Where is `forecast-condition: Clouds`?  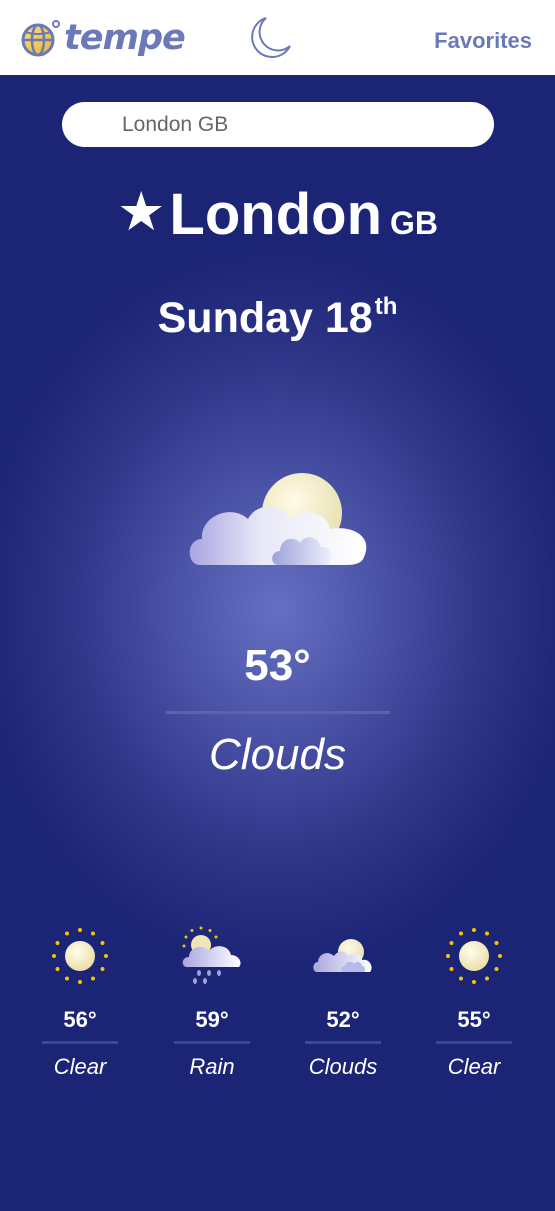
forecast-condition: Clouds is located at coordinates (343, 1066).